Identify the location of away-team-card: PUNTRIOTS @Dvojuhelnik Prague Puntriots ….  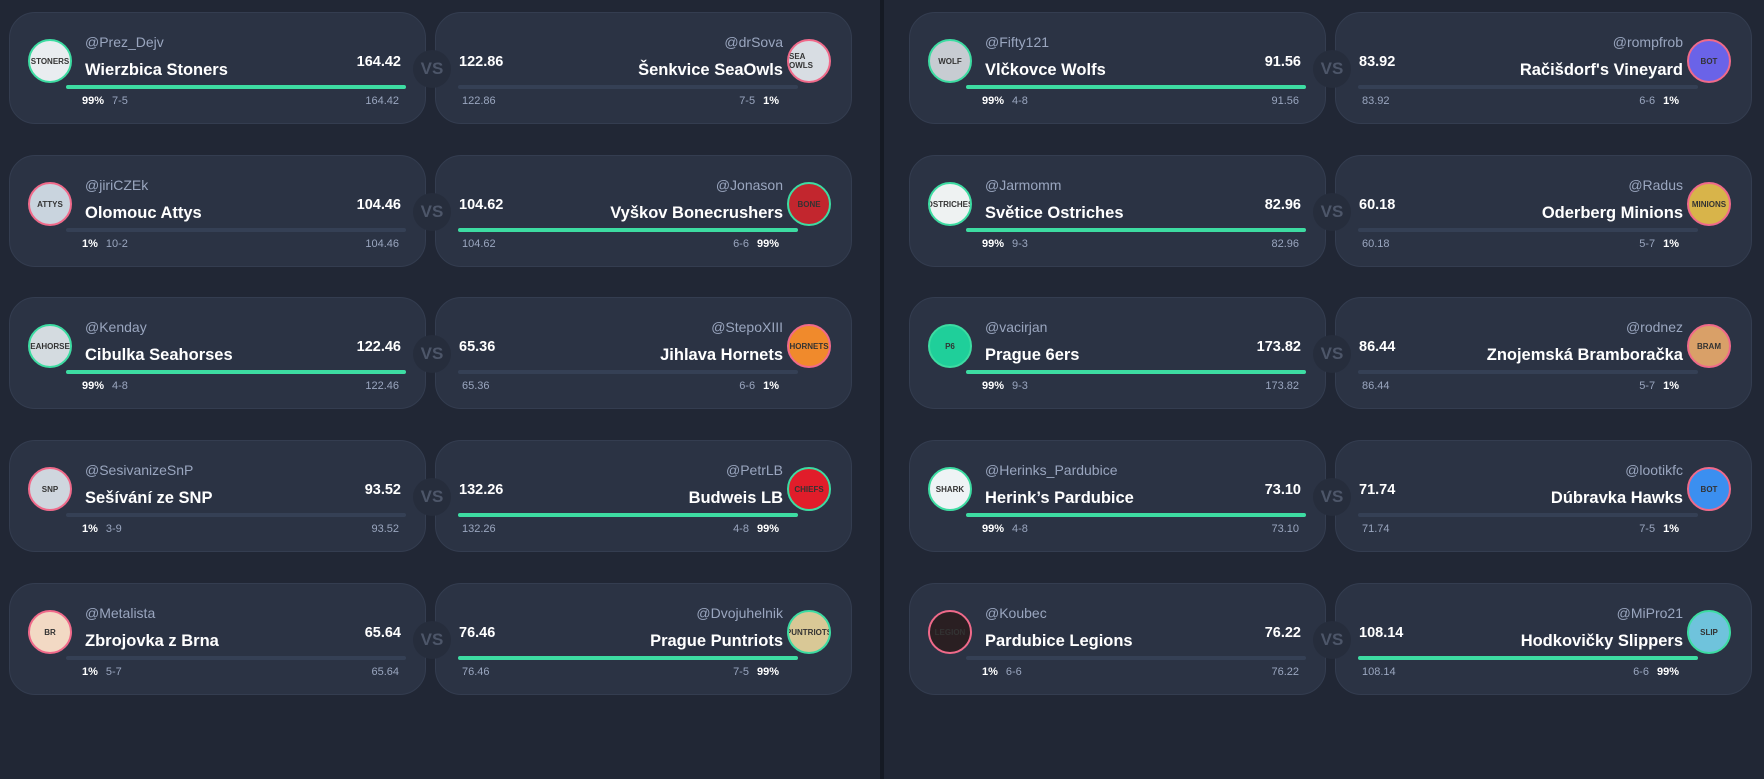
(643, 639).